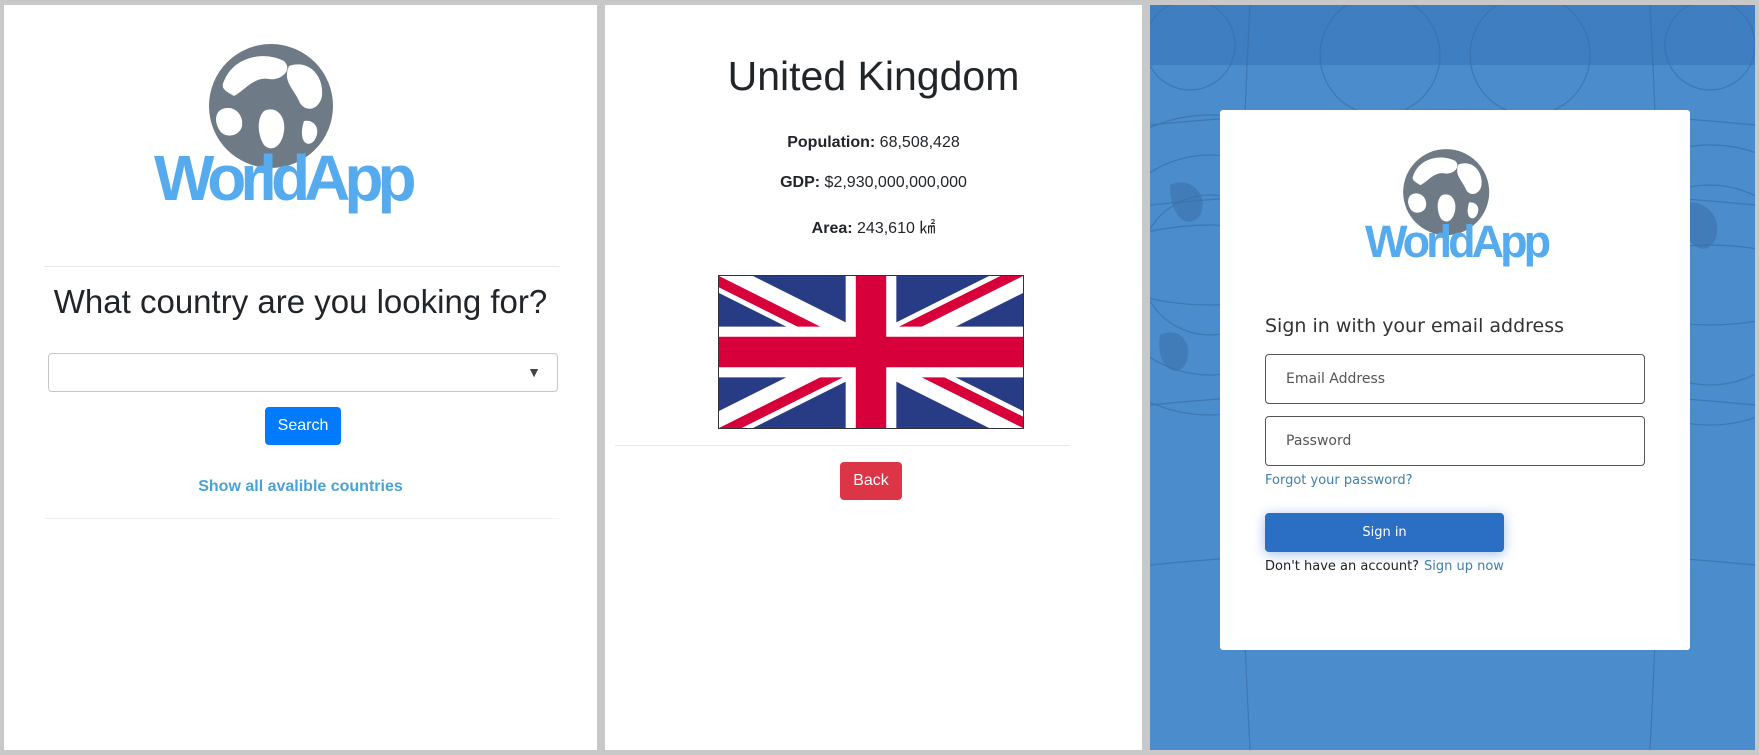  I want to click on search-heading: What country are you looking for?, so click(300, 301).